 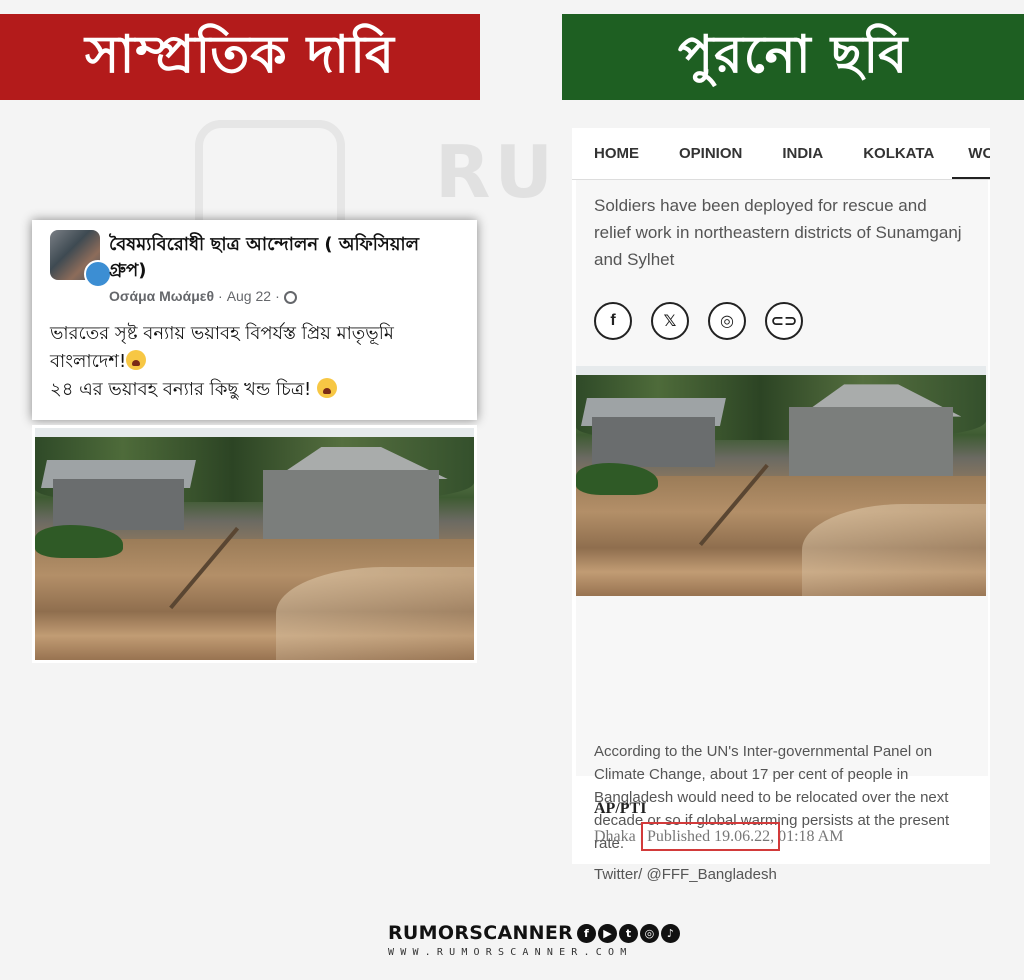 I want to click on post-meta: Οσάμα Μωάμεθ · Aug 22 ·, so click(x=203, y=296).